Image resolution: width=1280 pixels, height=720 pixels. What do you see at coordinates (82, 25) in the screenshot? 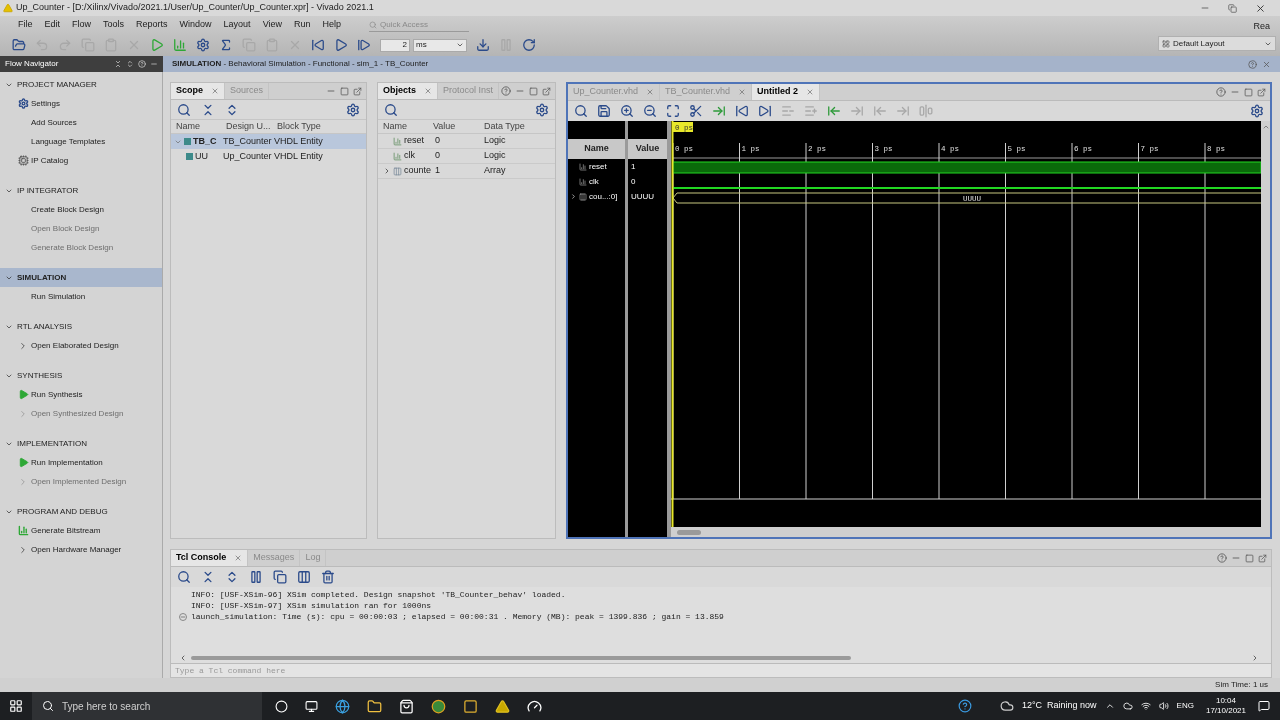
I see `menu-item: Flow` at bounding box center [82, 25].